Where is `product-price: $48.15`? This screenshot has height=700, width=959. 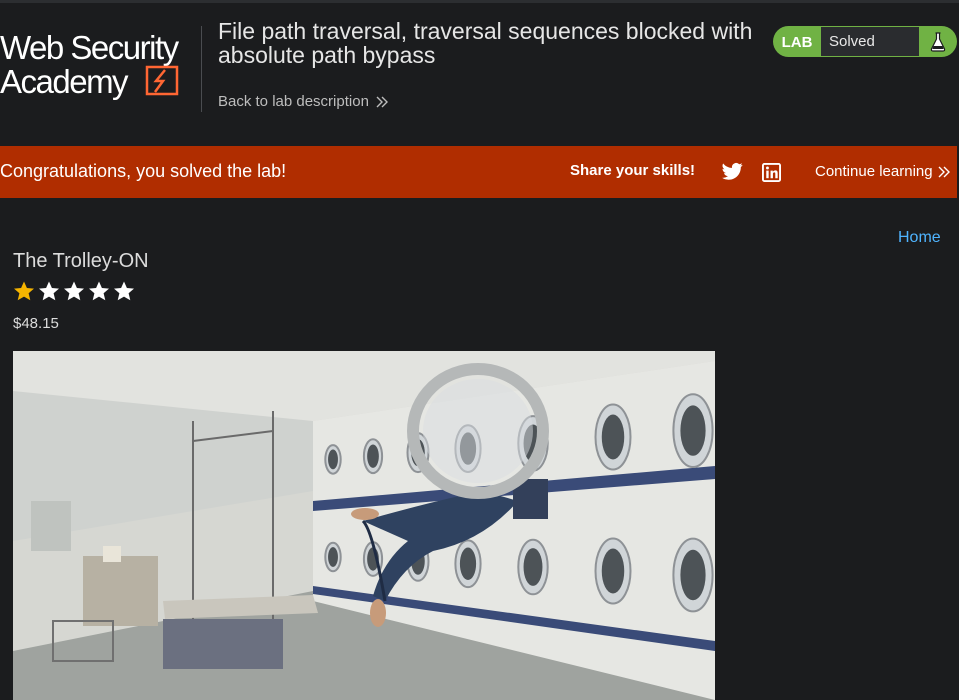 product-price: $48.15 is located at coordinates (36, 323).